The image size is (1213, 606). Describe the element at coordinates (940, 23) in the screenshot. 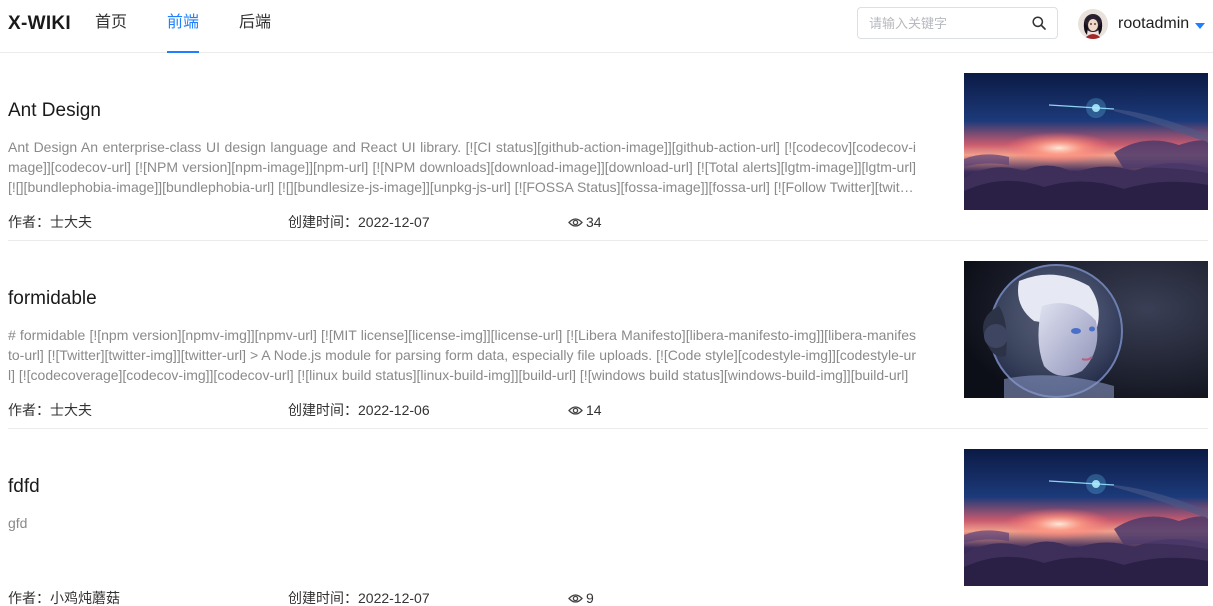

I see `search-input` at that location.